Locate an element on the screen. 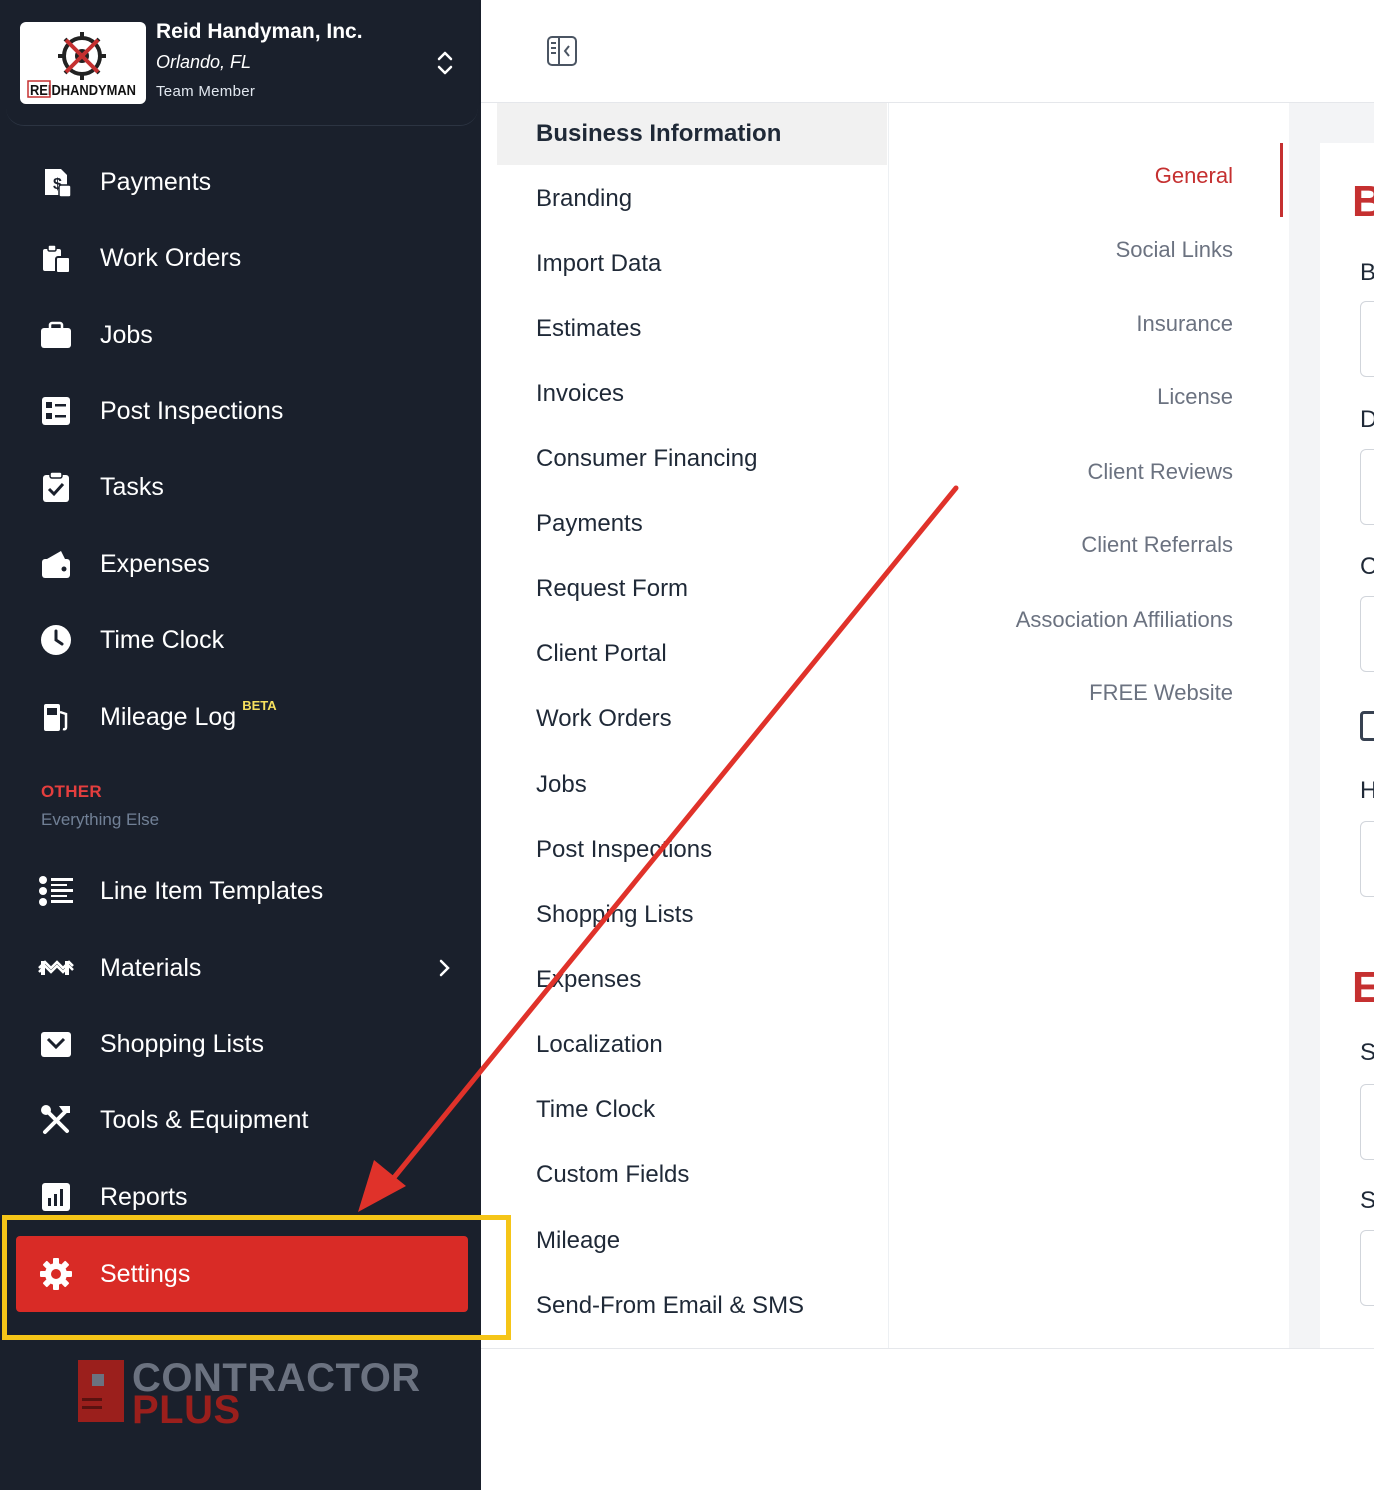 Image resolution: width=1374 pixels, height=1490 pixels. settings-menu-work-orders: Work Orders is located at coordinates (692, 719).